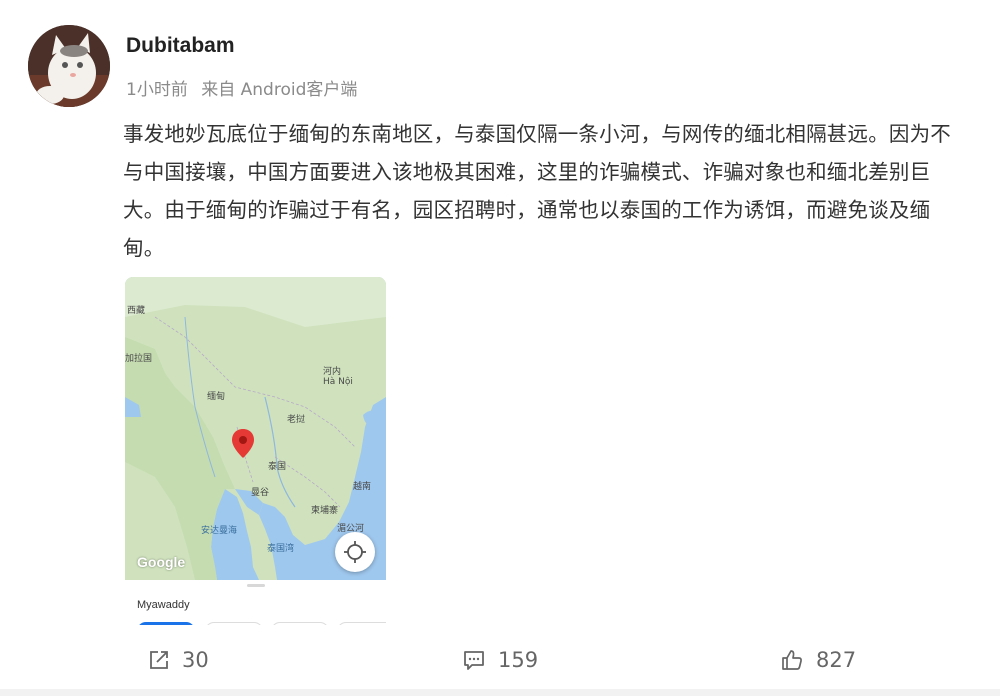 The width and height of the screenshot is (1000, 696). I want to click on map-label-cambodia: 柬埔寨, so click(325, 511).